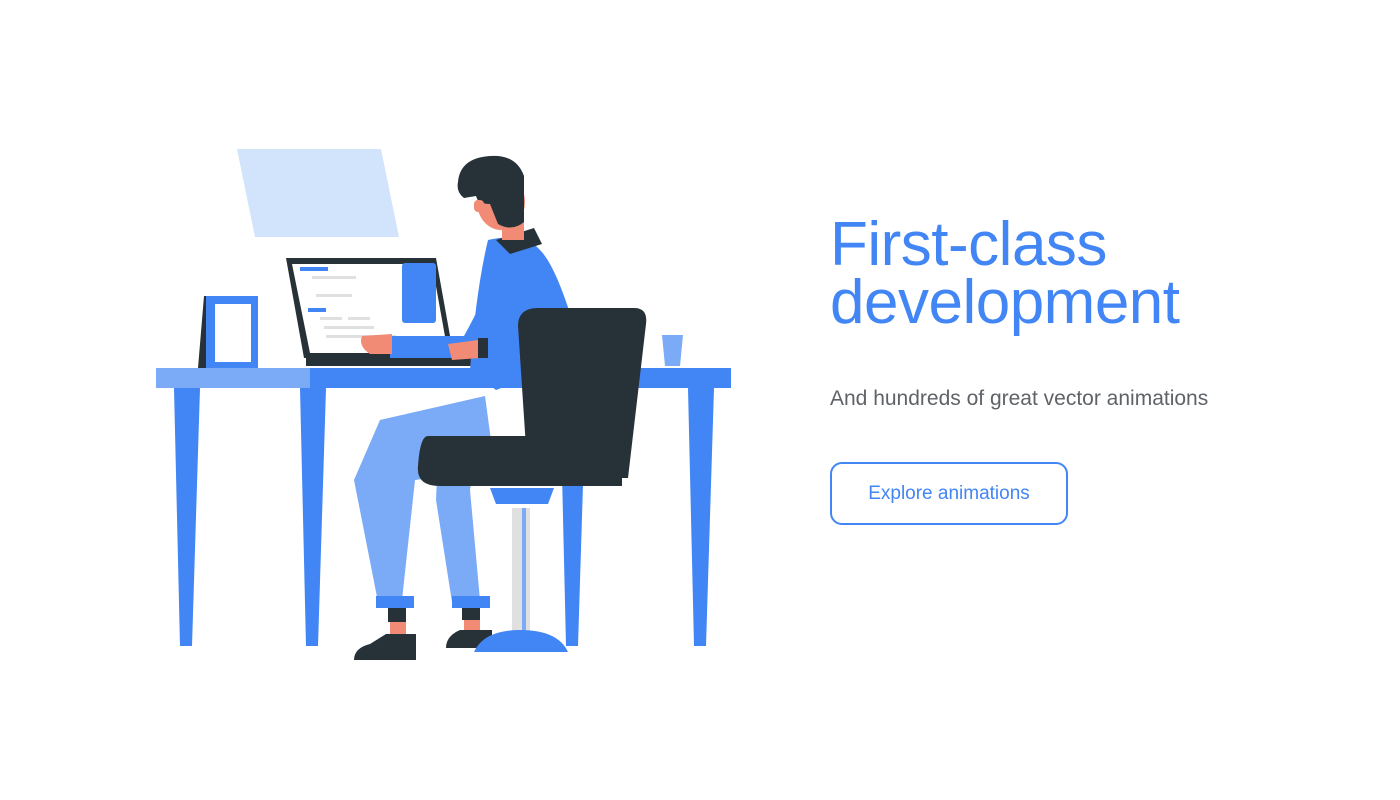  I want to click on floating-screen-panel, so click(318, 193).